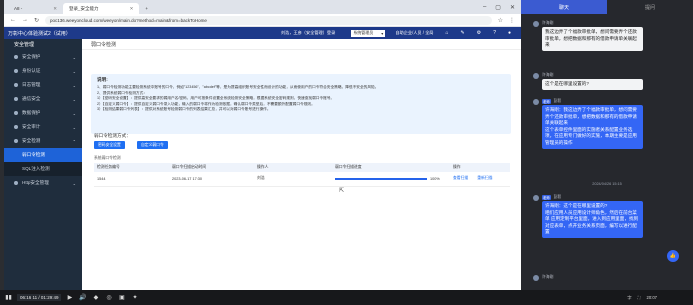  I want to click on sidebar-item-communication-security: 通信安全 ⌄, so click(43, 99).